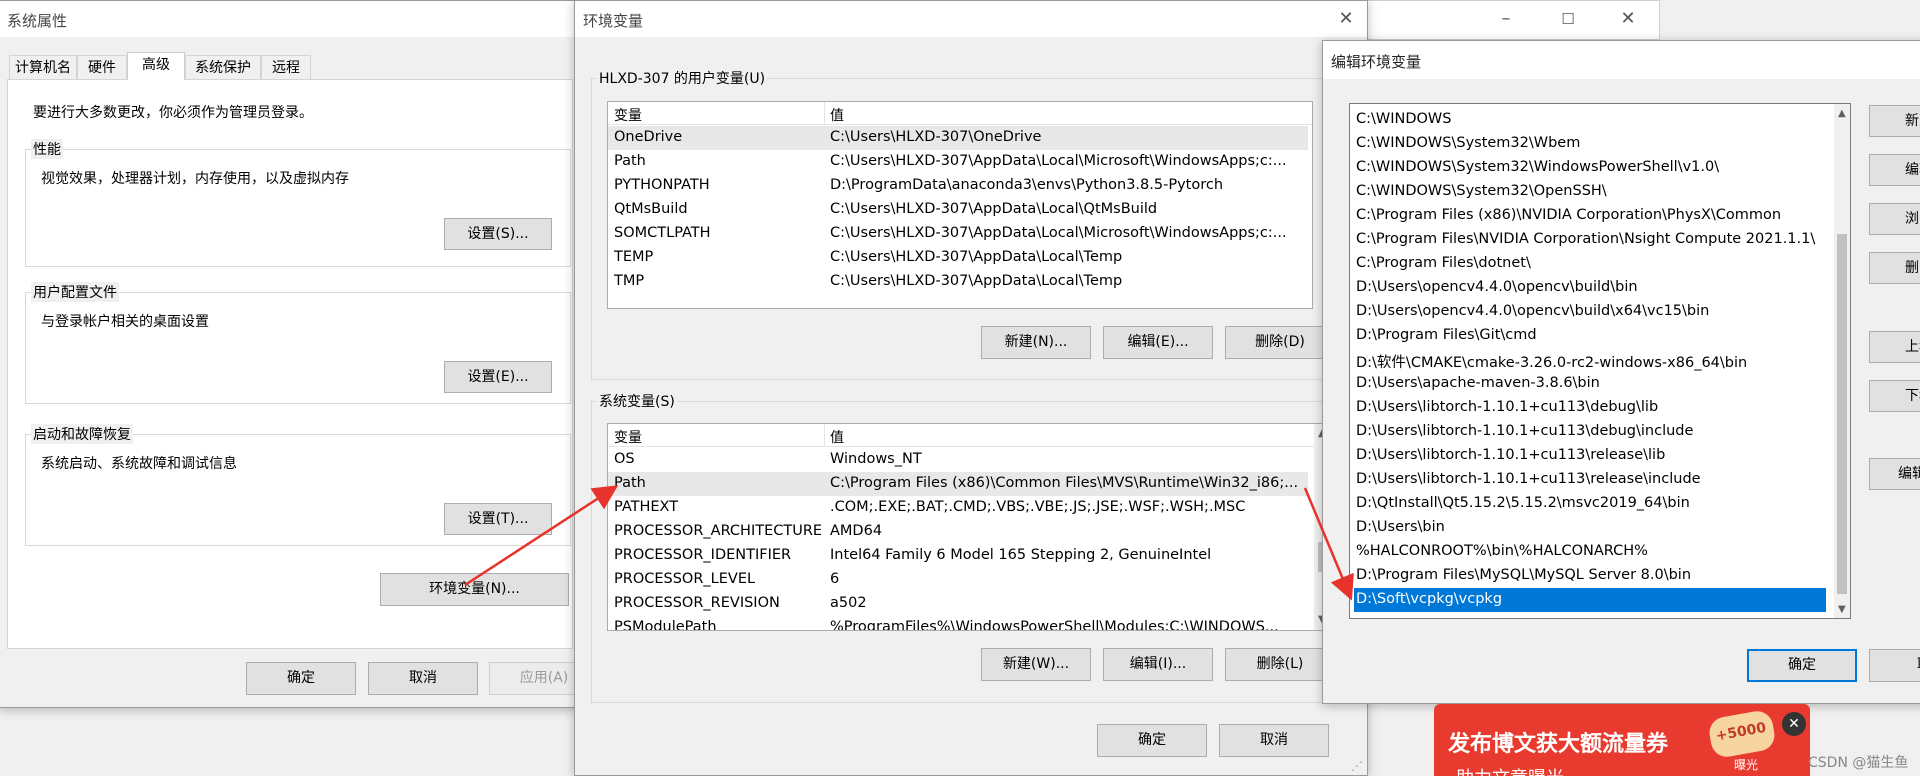 The height and width of the screenshot is (776, 1920). I want to click on list-item: C:\Program Files\dotnet\, so click(1590, 264).